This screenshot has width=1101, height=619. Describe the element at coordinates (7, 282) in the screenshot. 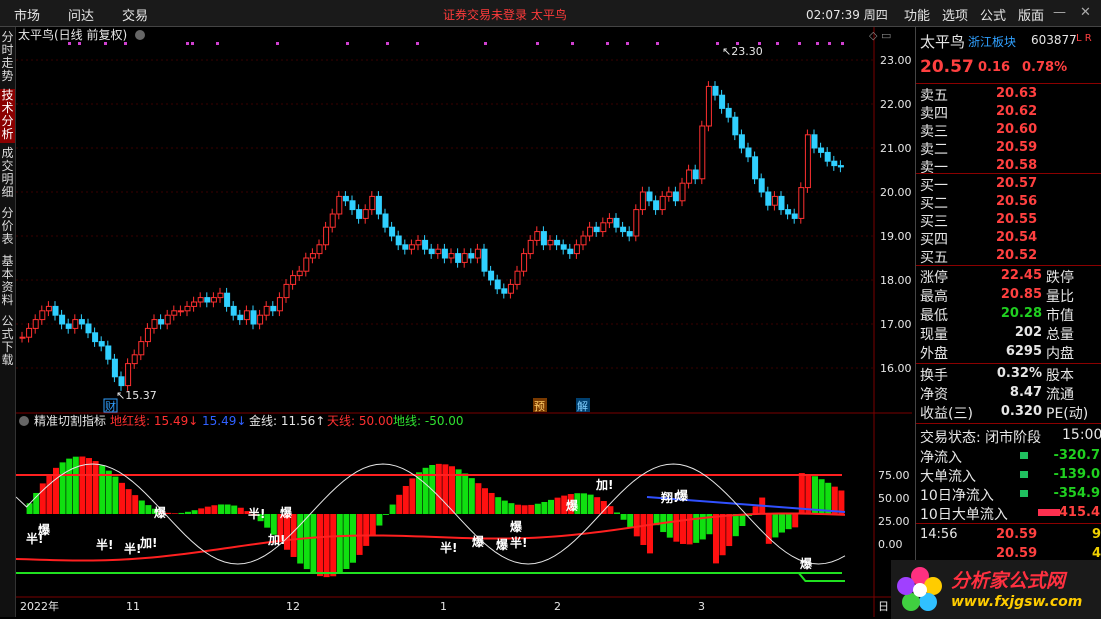

I see `tab-jiben: 基本资料` at that location.